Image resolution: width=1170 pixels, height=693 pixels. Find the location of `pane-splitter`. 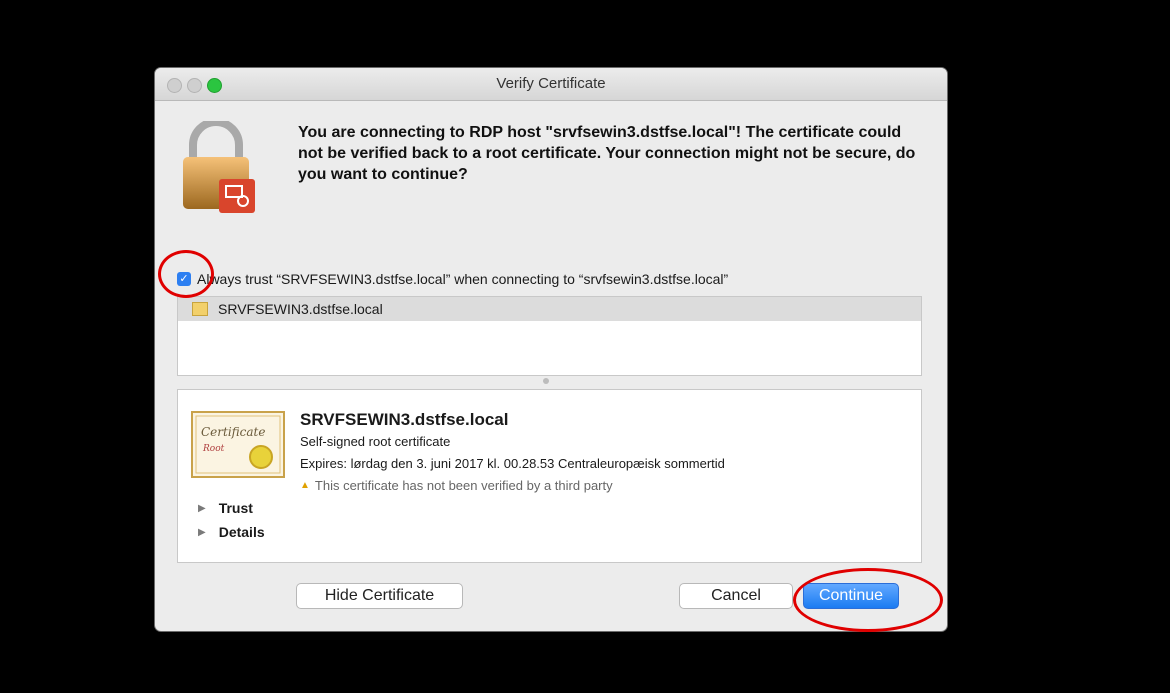

pane-splitter is located at coordinates (549, 381).